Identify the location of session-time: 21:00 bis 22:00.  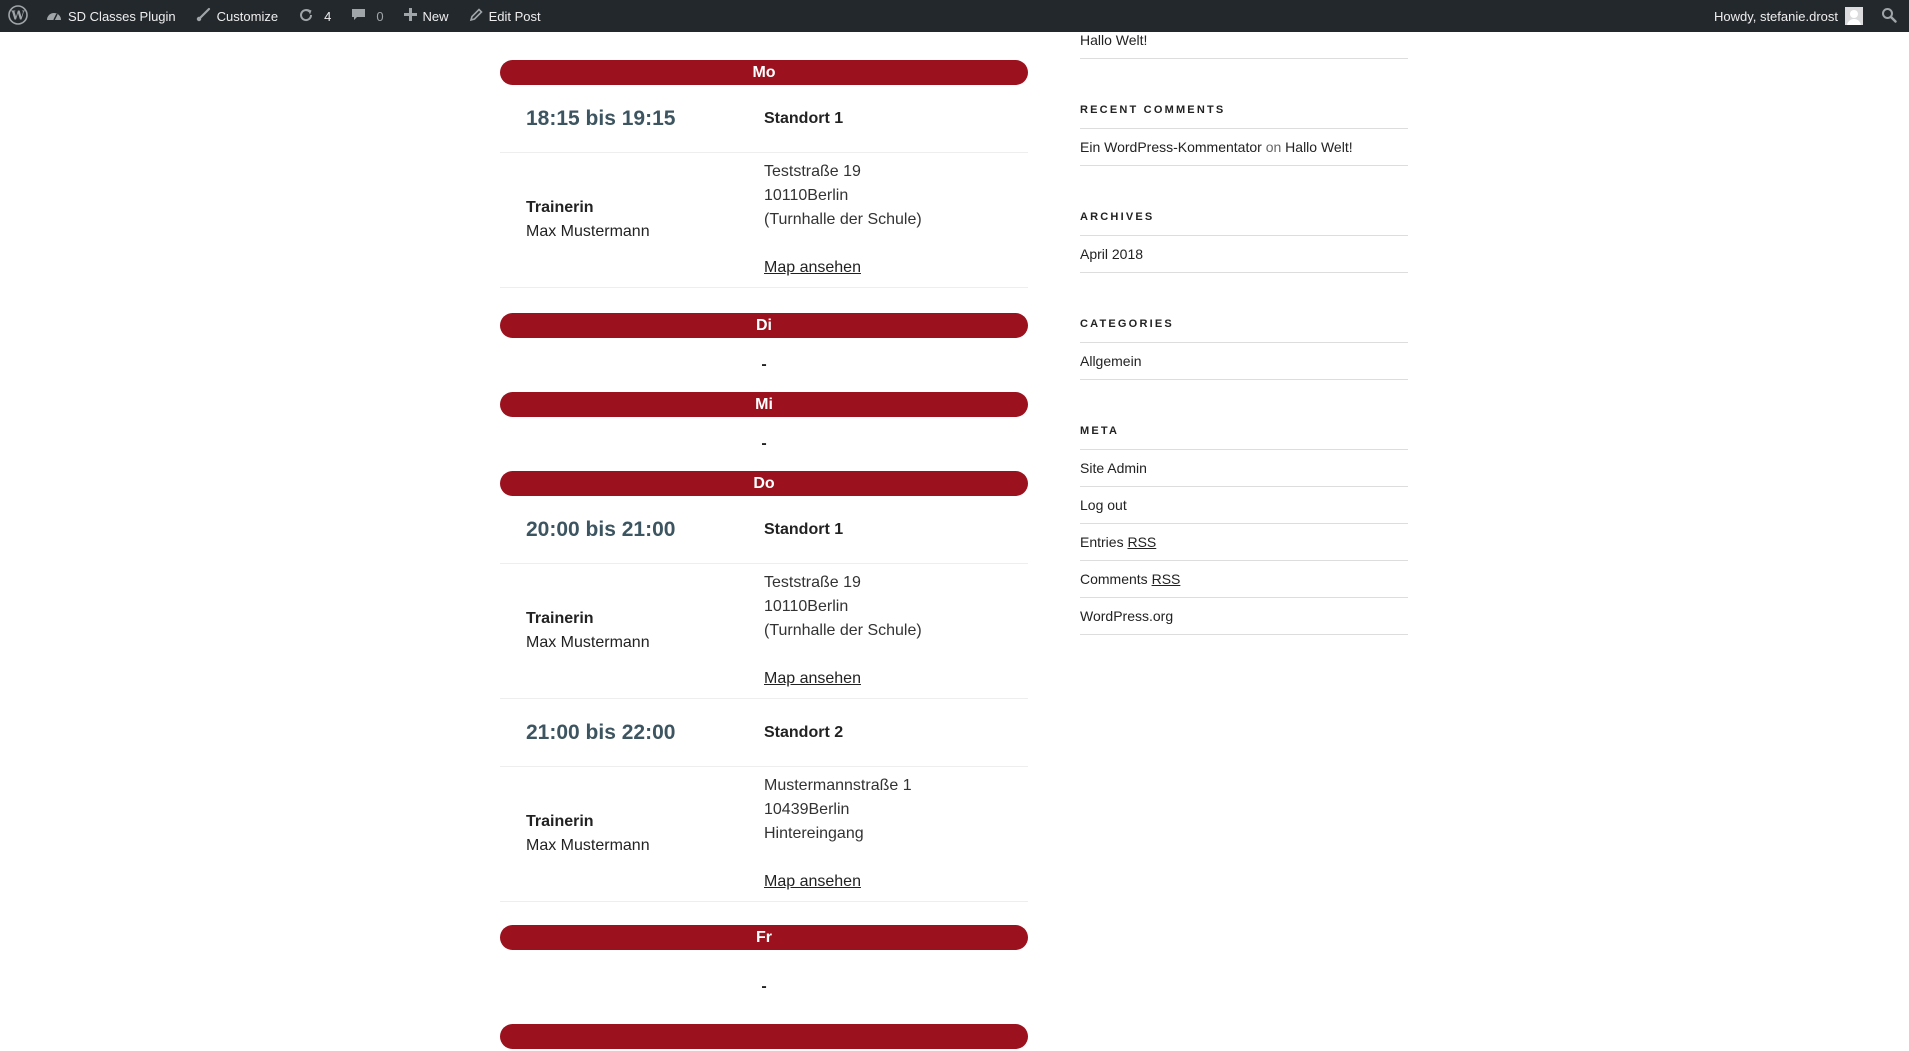
(601, 732).